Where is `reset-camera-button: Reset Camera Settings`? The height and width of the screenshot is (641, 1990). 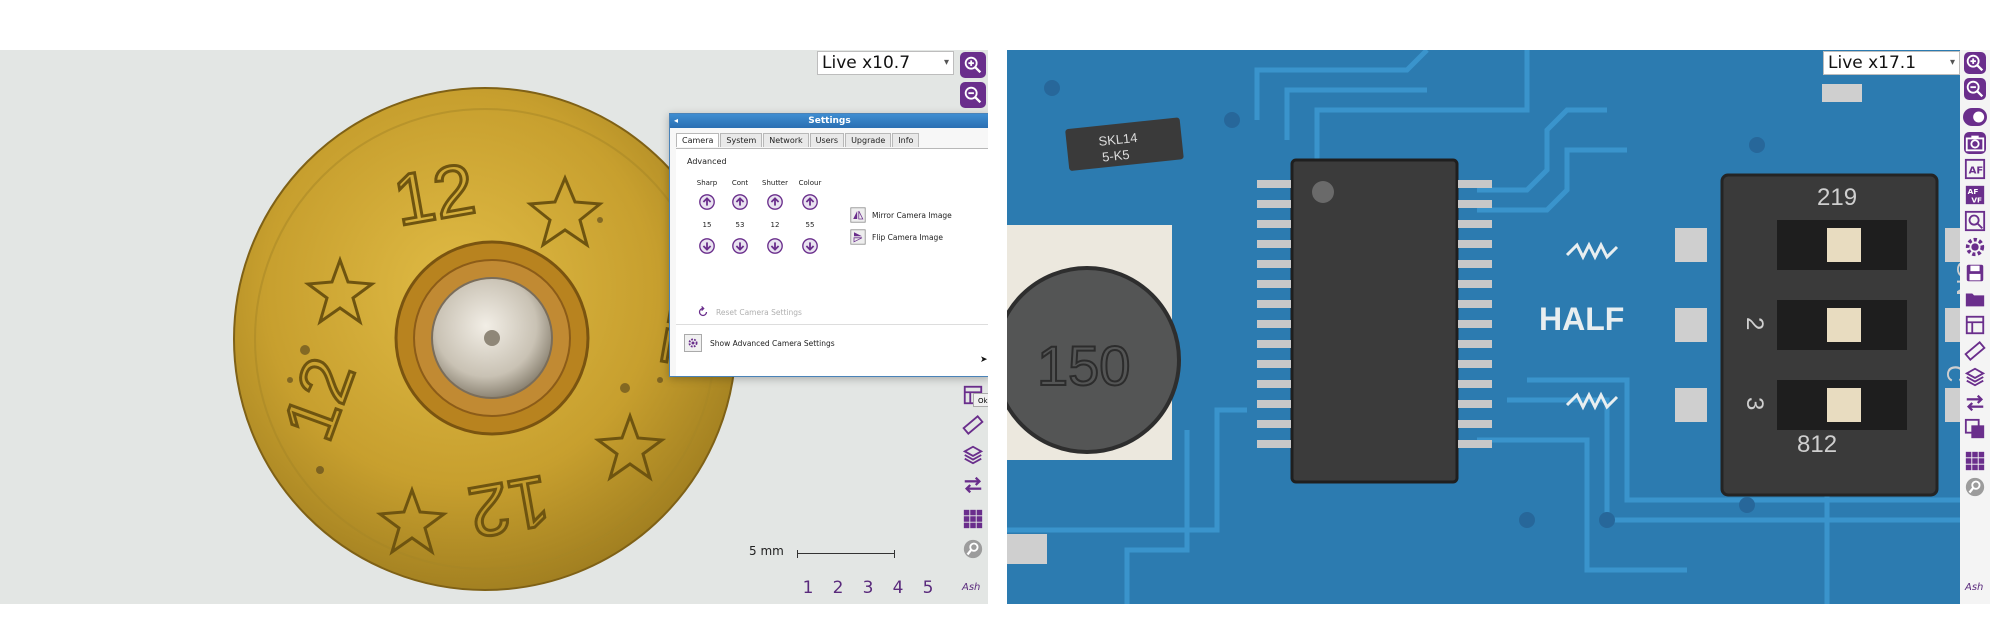
reset-camera-button: Reset Camera Settings is located at coordinates (749, 312).